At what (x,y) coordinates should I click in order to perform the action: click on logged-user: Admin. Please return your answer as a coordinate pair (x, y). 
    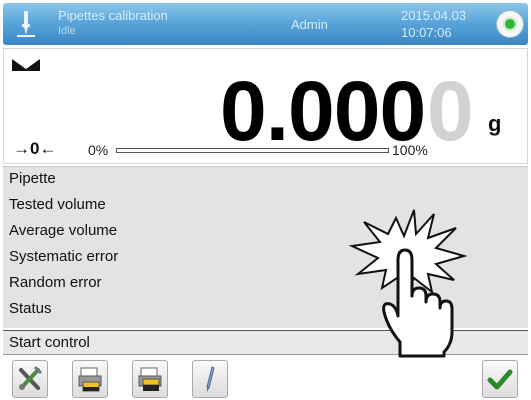
    Looking at the image, I should click on (309, 24).